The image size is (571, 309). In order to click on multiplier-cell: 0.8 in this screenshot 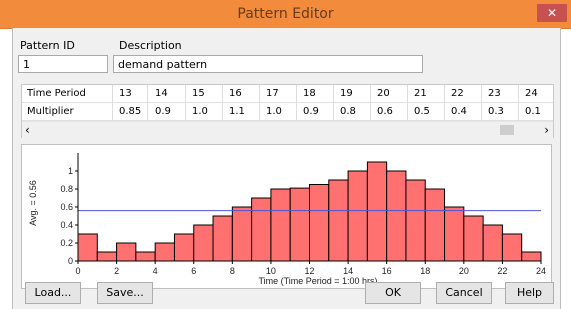, I will do `click(348, 112)`.